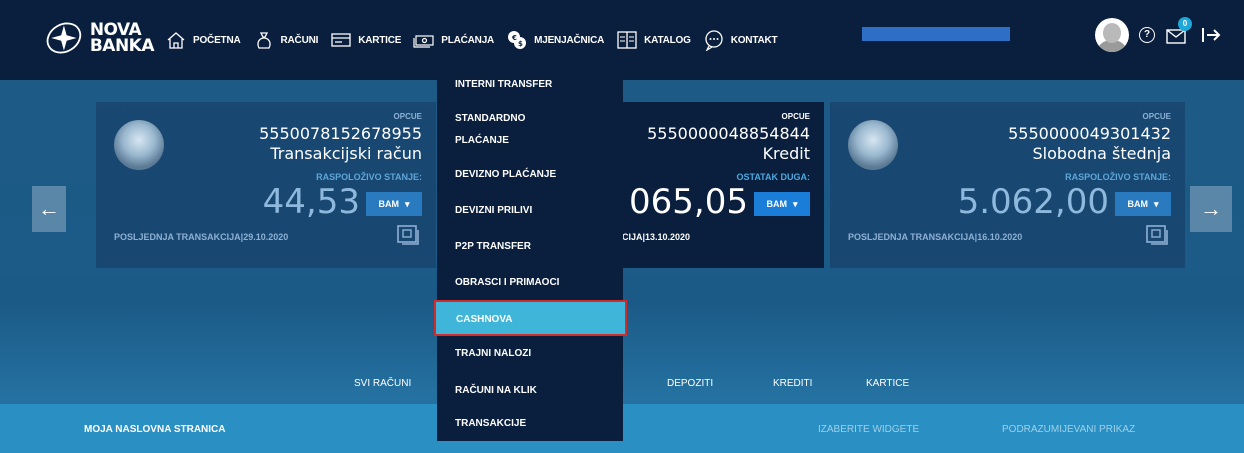 The width and height of the screenshot is (1244, 453). Describe the element at coordinates (688, 202) in the screenshot. I see `balance-amount: 065,05` at that location.